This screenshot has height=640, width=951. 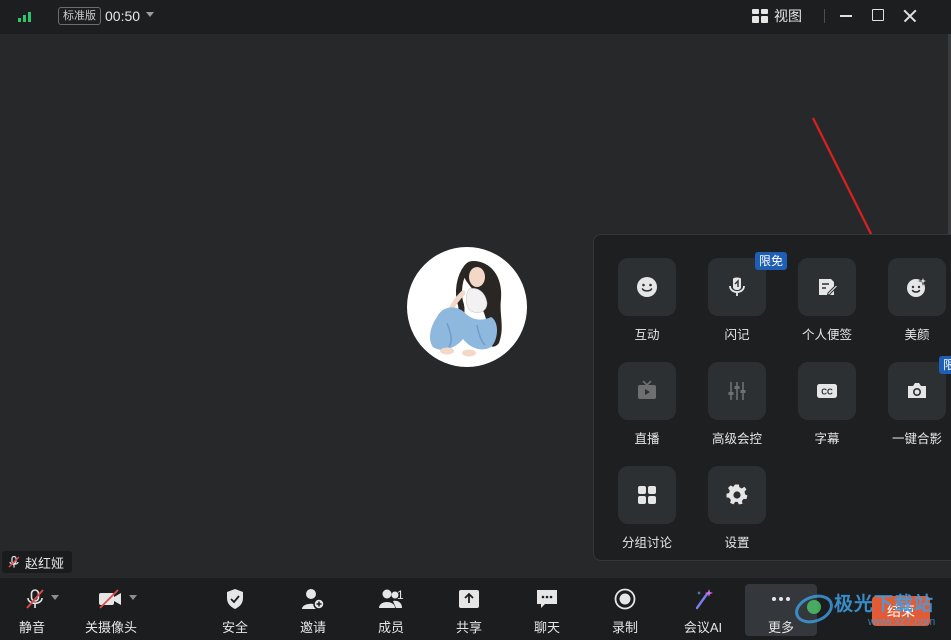 I want to click on invite-label: 邀请, so click(x=312, y=627).